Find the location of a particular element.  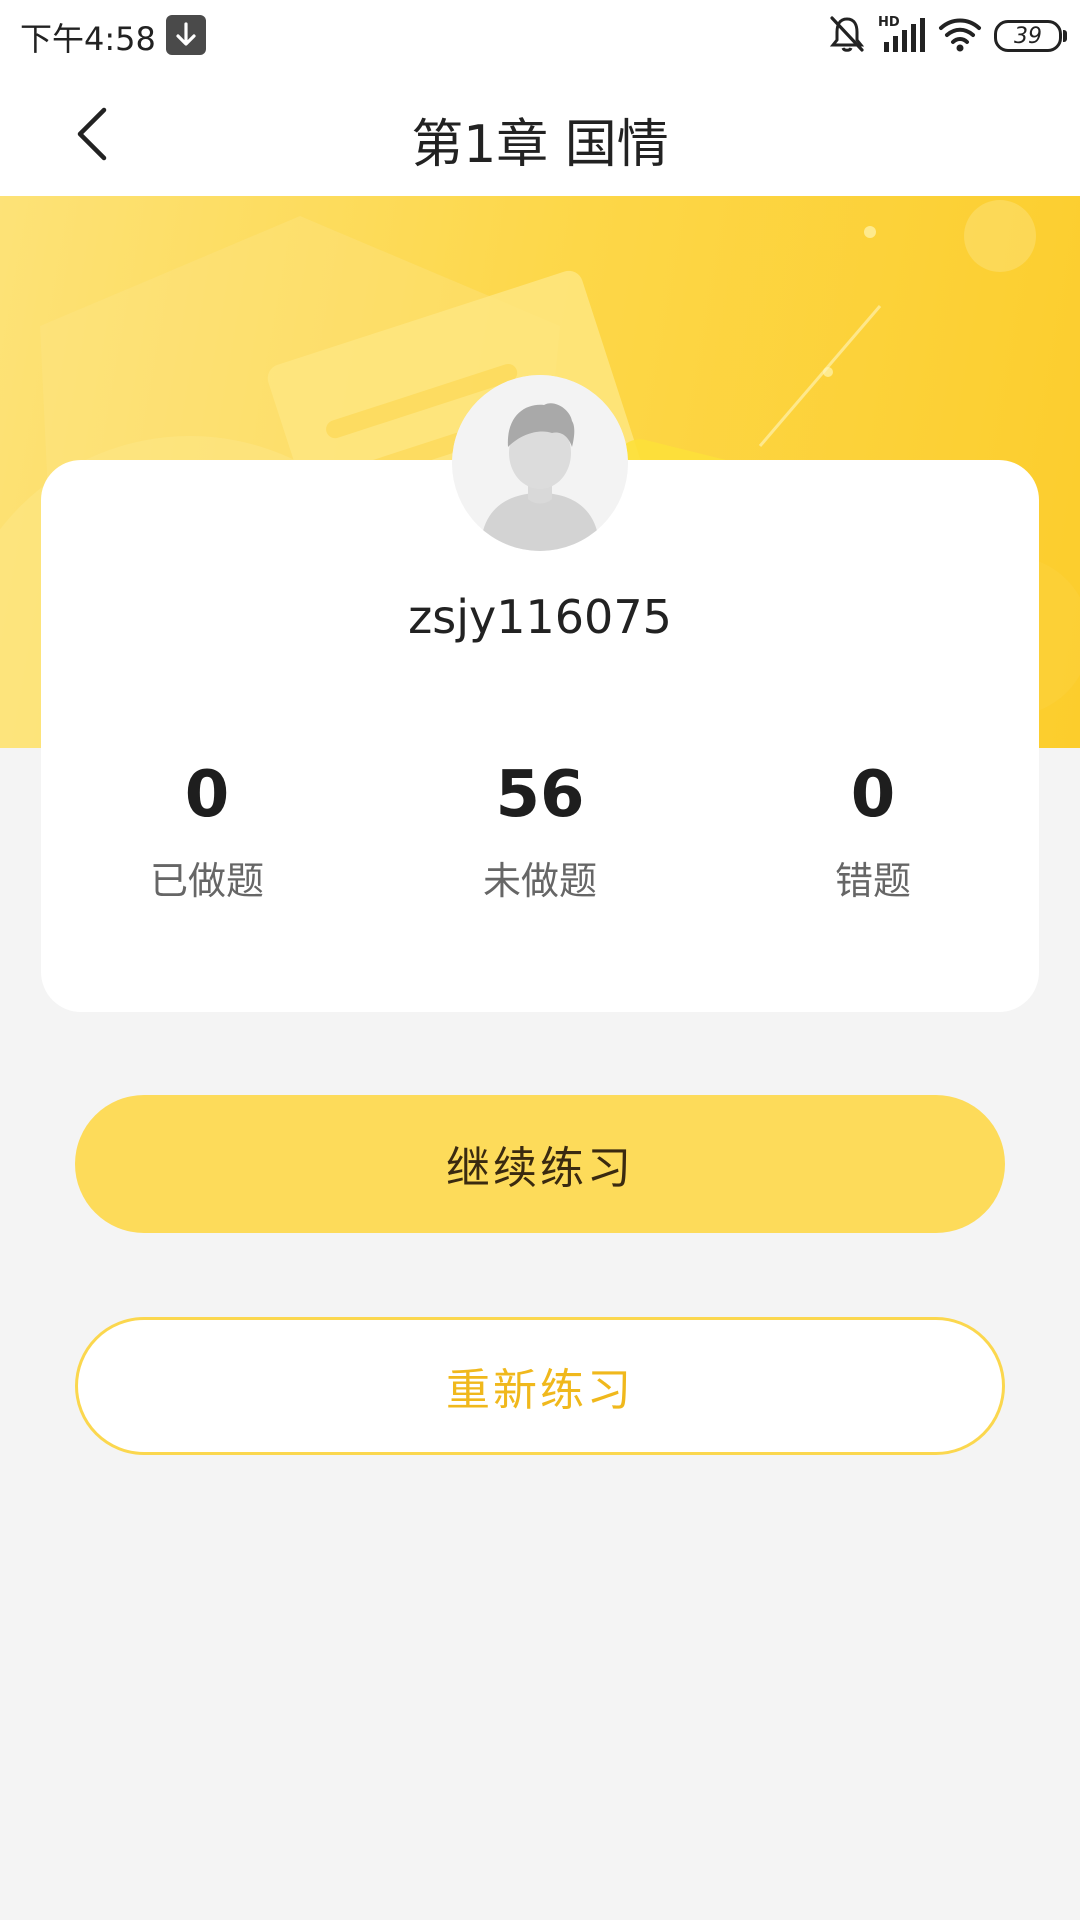

status-bar: 下午4:58 HD 39 is located at coordinates (540, 36).